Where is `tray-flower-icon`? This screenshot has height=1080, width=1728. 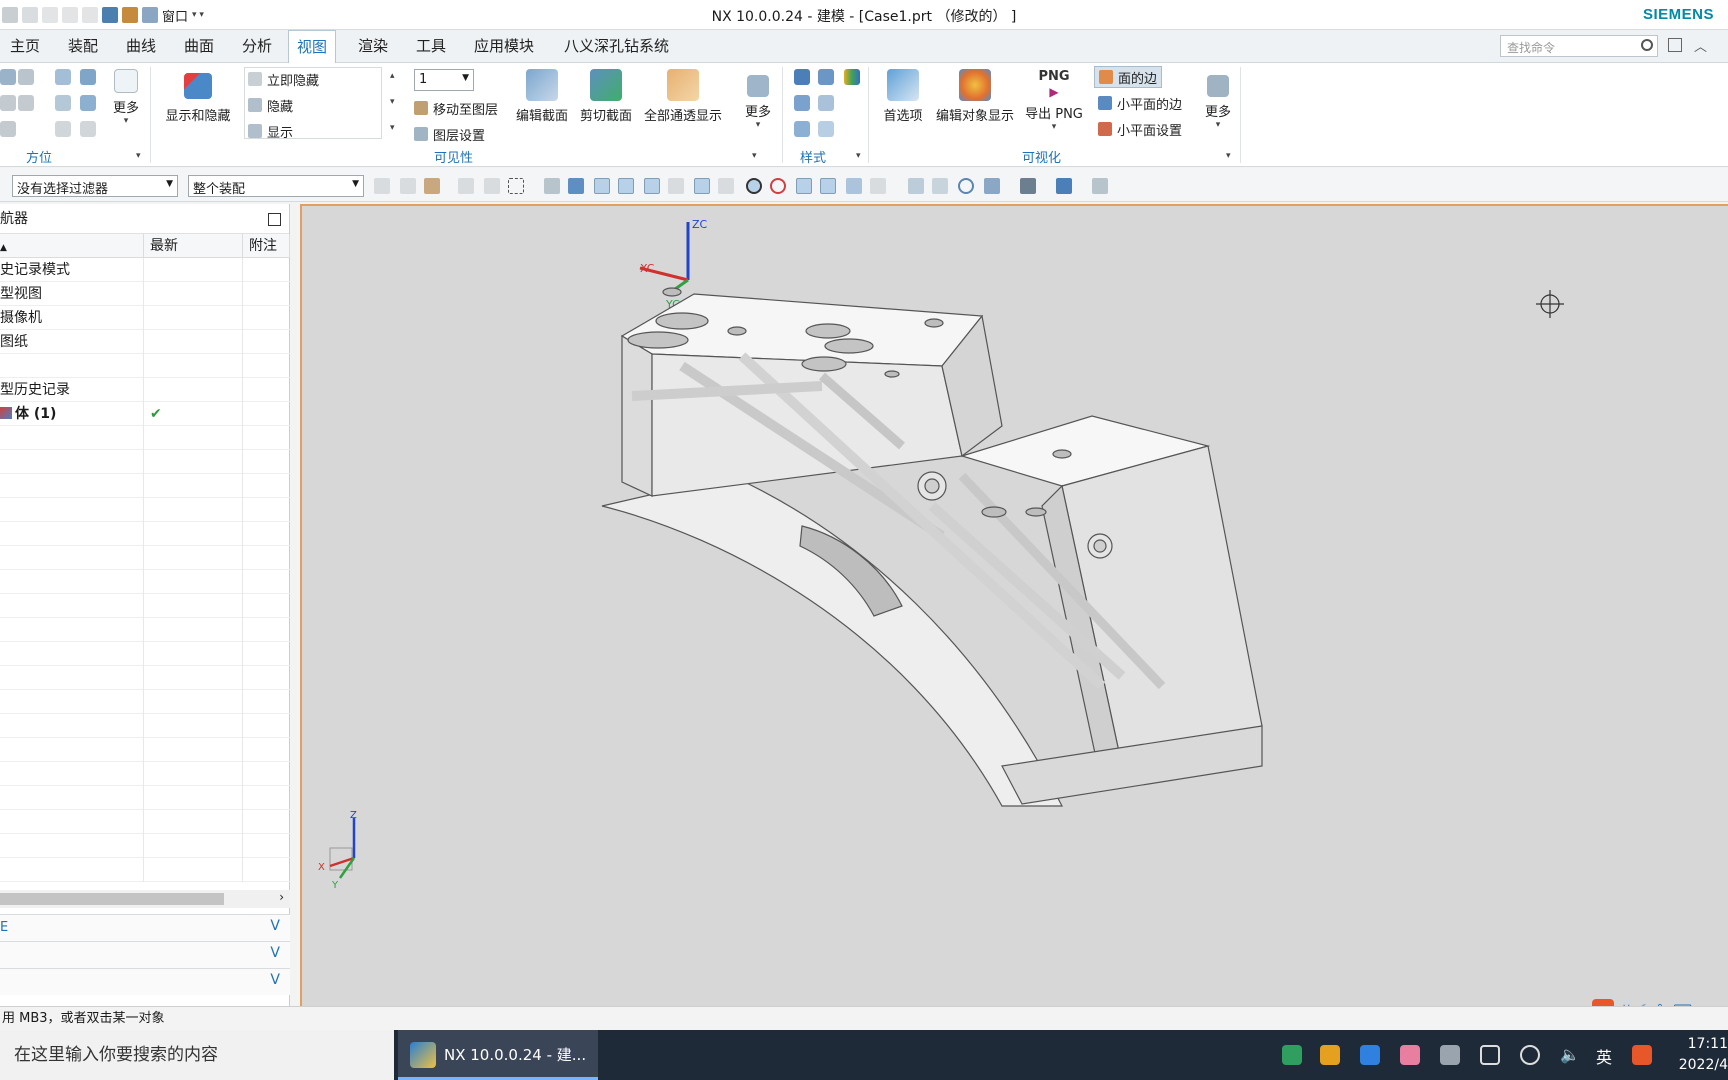 tray-flower-icon is located at coordinates (1410, 1055).